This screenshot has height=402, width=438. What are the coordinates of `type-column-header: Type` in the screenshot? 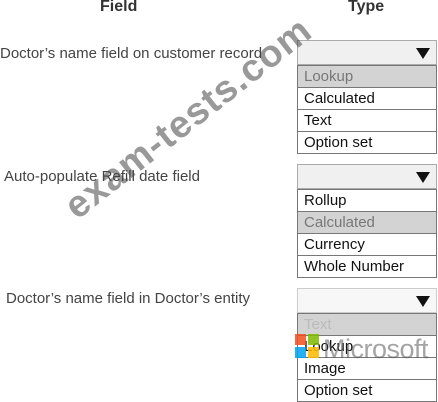 It's located at (366, 7).